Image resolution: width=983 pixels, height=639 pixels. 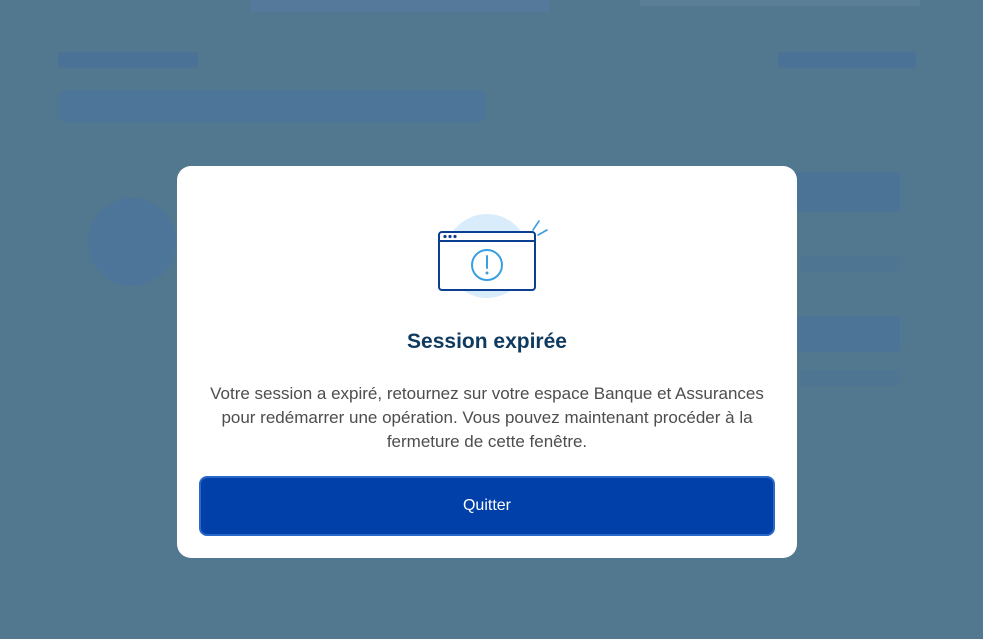 What do you see at coordinates (845, 192) in the screenshot?
I see `background-side-card` at bounding box center [845, 192].